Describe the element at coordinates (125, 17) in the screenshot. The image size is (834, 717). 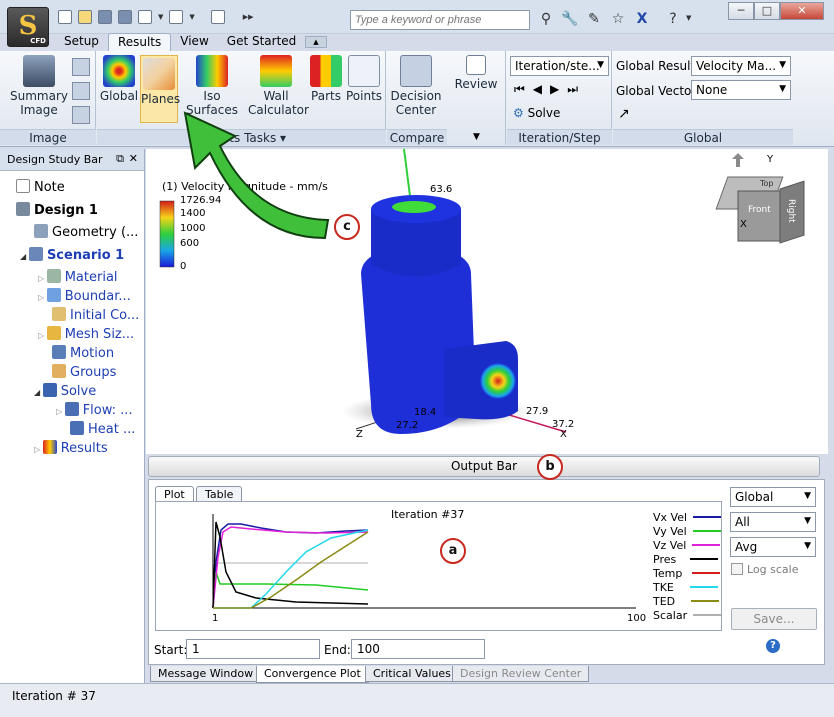
I see `save-as-icon` at that location.